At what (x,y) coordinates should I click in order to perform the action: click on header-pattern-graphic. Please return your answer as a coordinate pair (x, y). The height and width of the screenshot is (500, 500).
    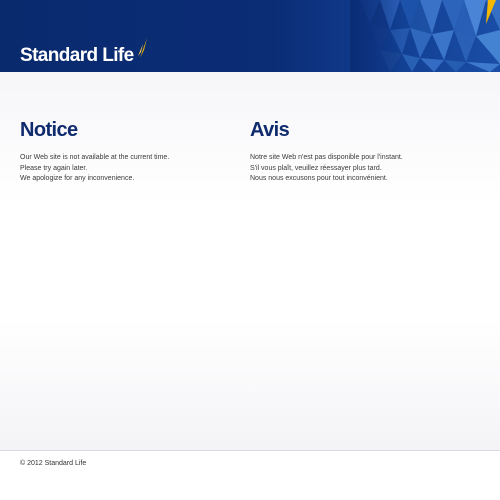
    Looking at the image, I should click on (425, 36).